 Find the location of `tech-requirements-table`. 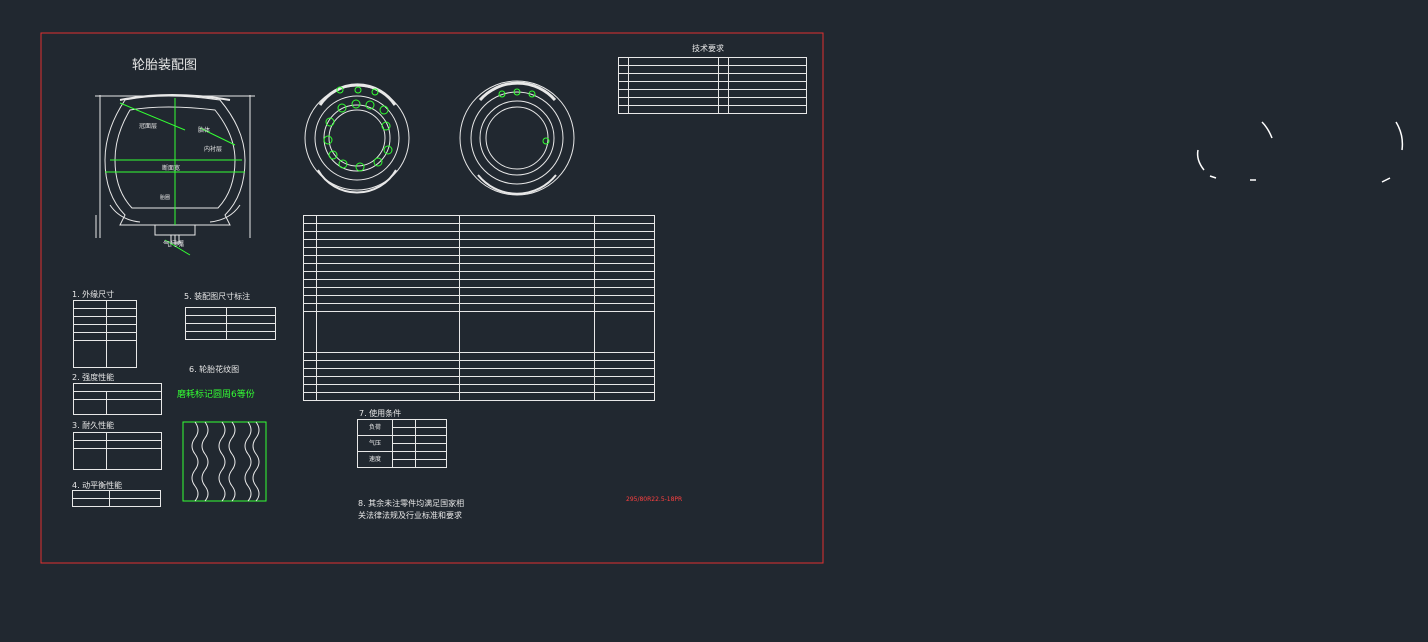

tech-requirements-table is located at coordinates (712, 85).